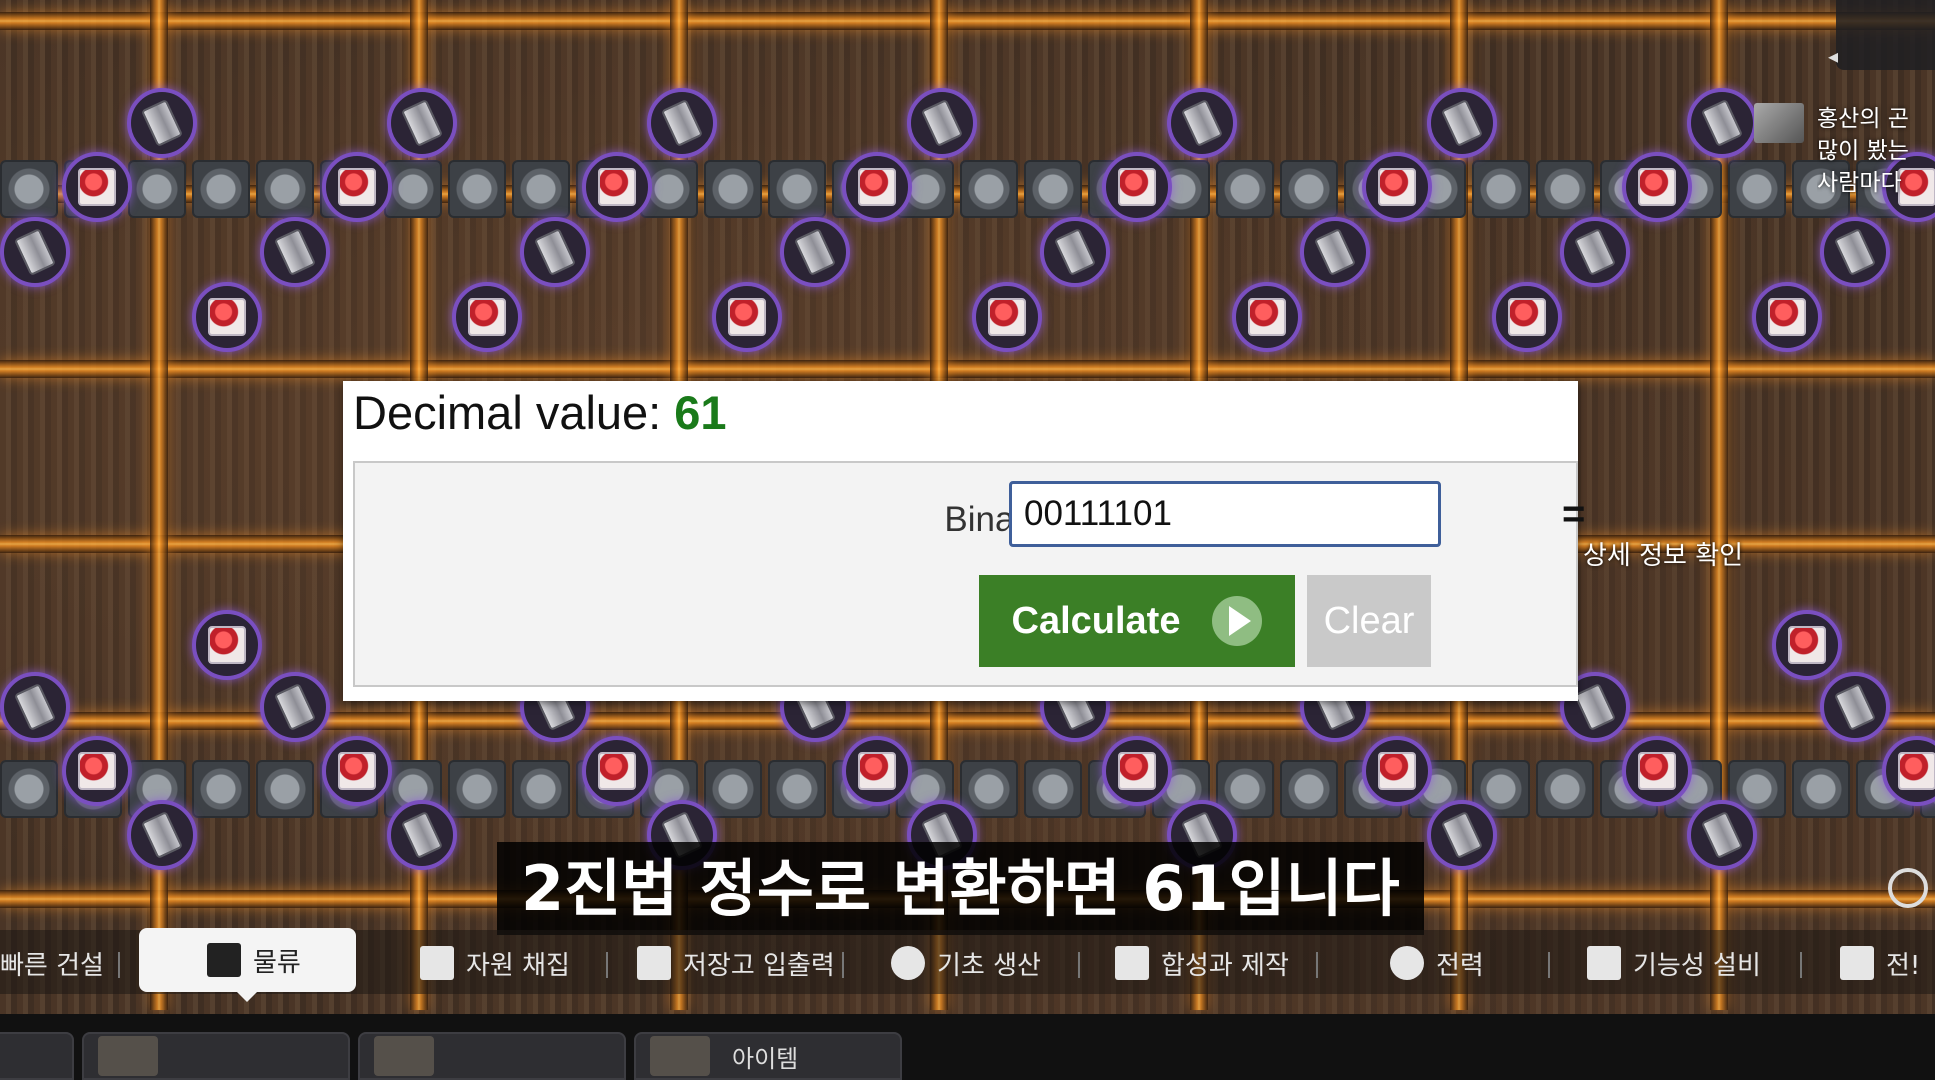 The height and width of the screenshot is (1080, 1935). Describe the element at coordinates (1779, 123) in the screenshot. I see `chat-avatar` at that location.